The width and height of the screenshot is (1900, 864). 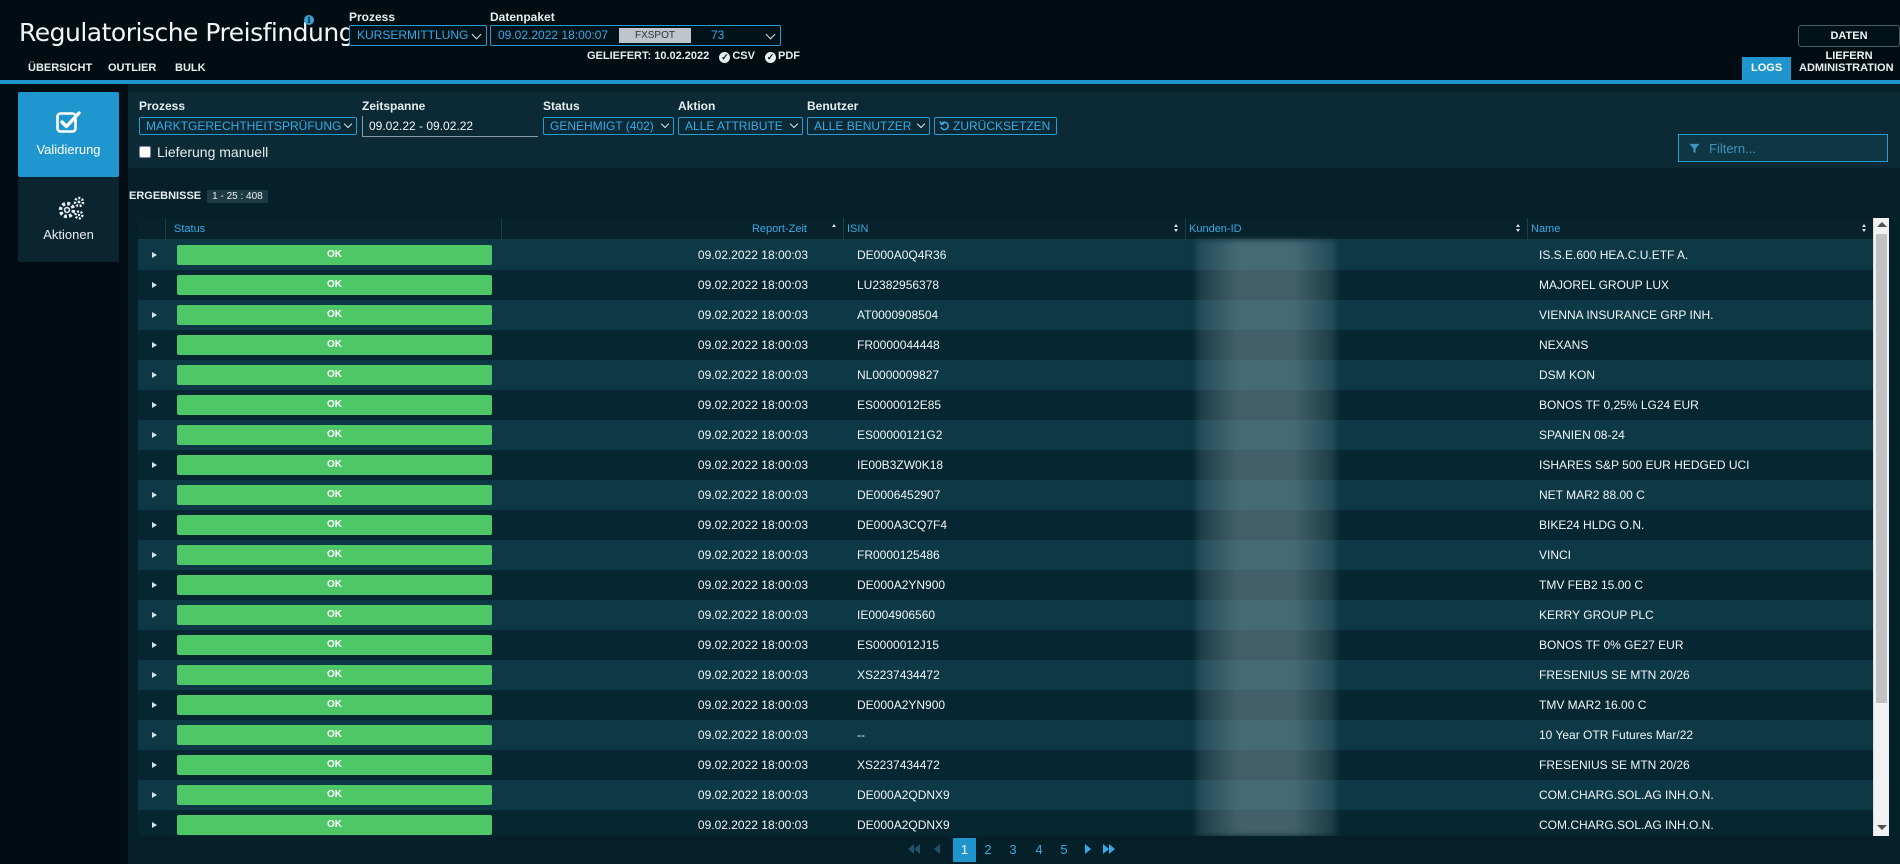 I want to click on page-2: 2, so click(x=988, y=850).